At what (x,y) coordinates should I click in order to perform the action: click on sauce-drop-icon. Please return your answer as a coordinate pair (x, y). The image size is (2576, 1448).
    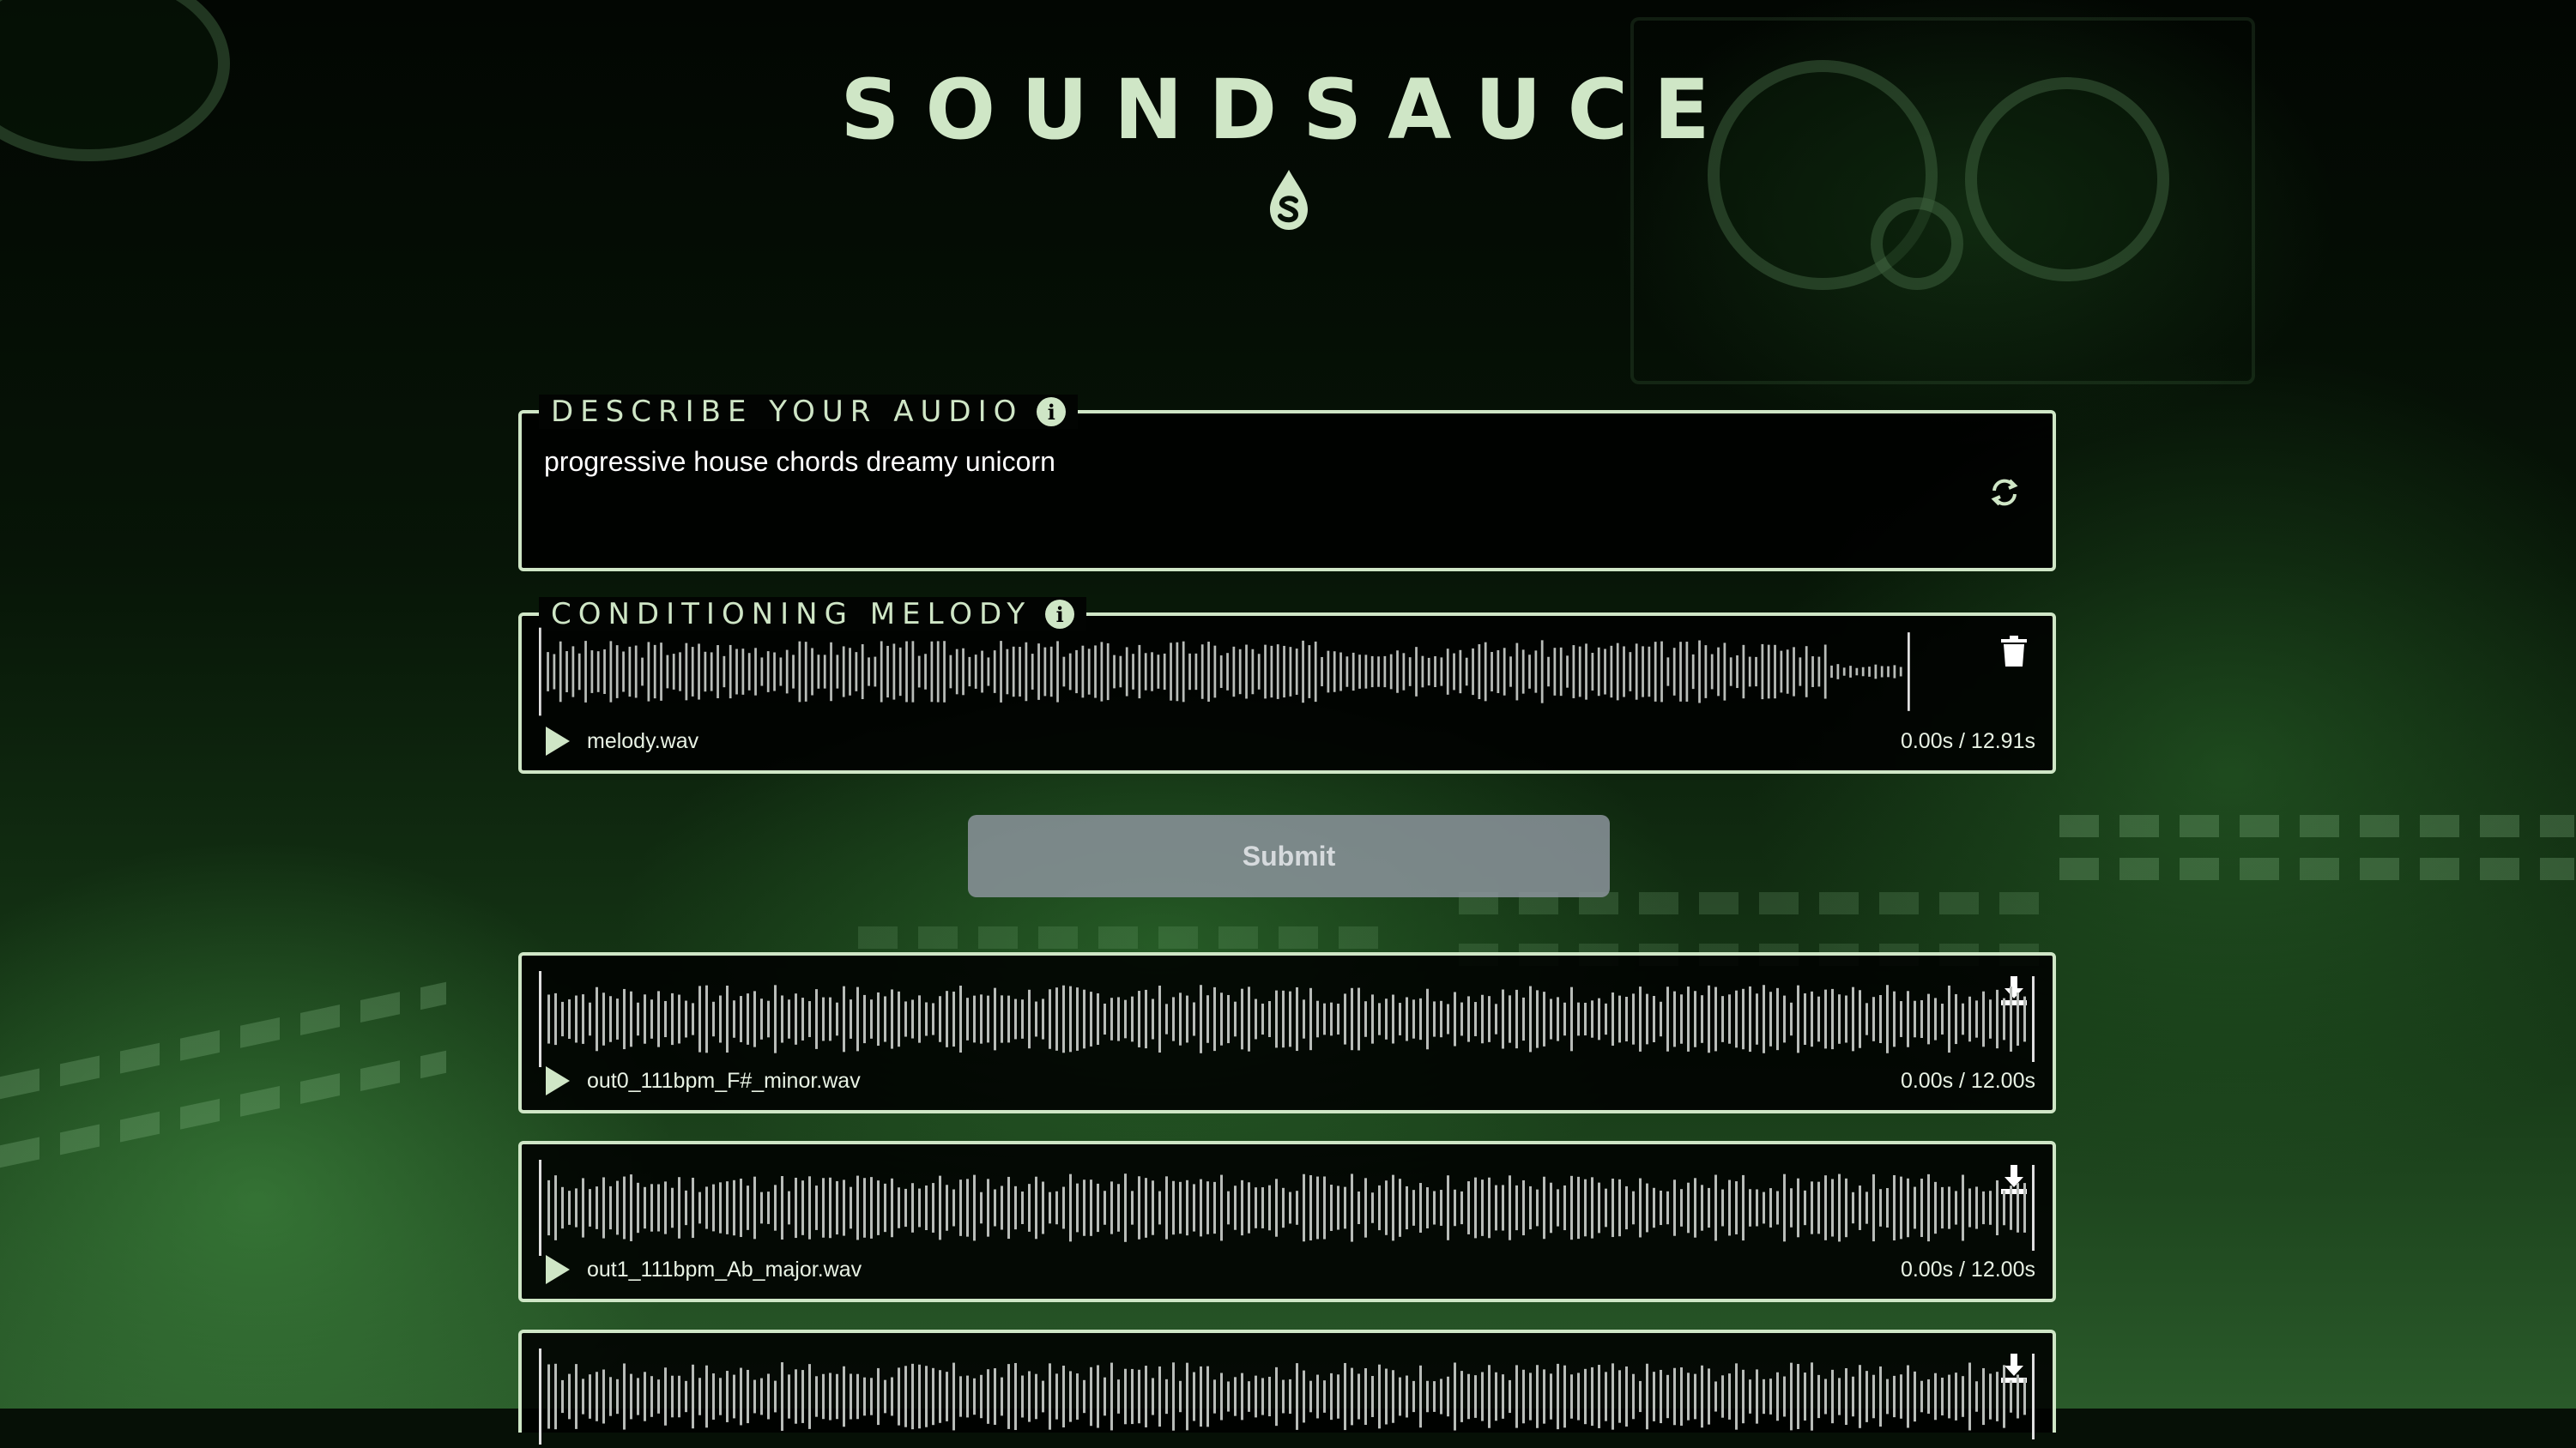
    Looking at the image, I should click on (1289, 200).